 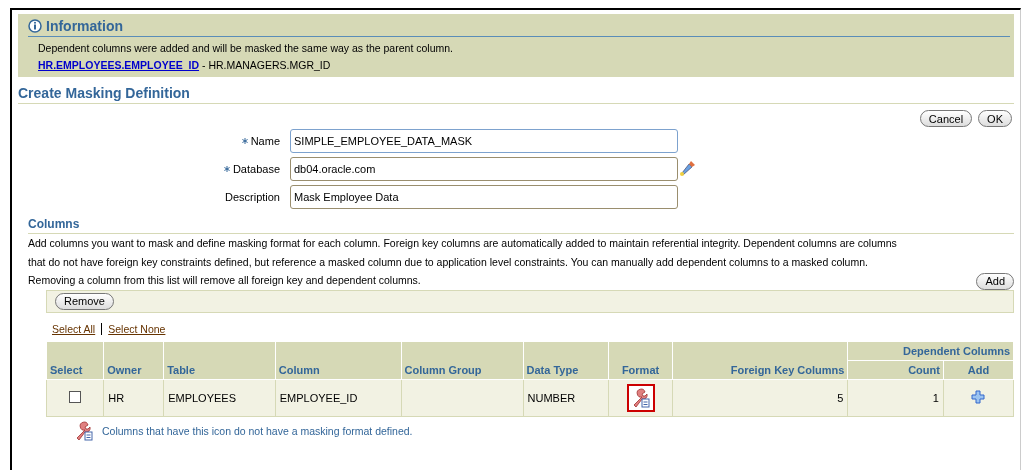 I want to click on select-all-link: Select All, so click(x=74, y=328).